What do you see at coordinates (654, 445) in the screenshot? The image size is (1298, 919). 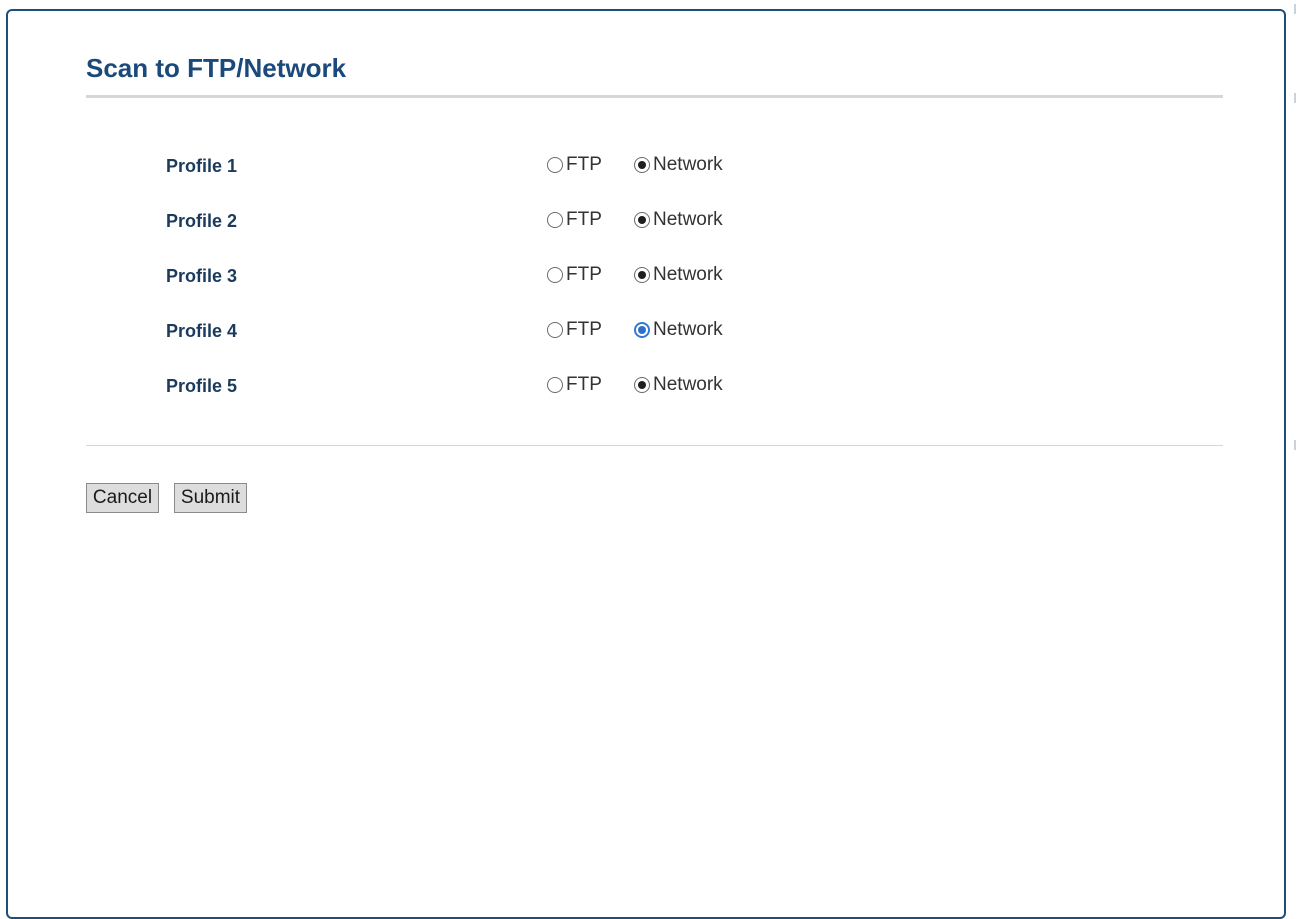 I see `form-divider` at bounding box center [654, 445].